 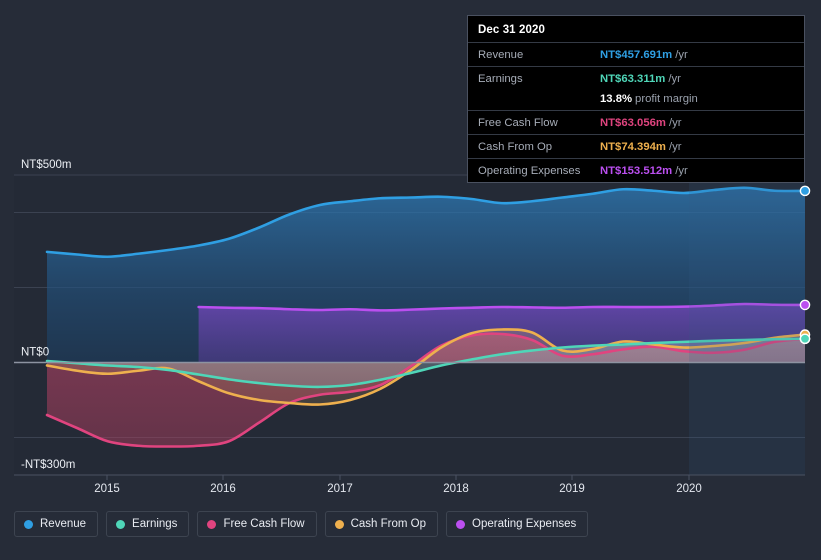 I want to click on tooltip-row-unit: profit margin, so click(x=666, y=98).